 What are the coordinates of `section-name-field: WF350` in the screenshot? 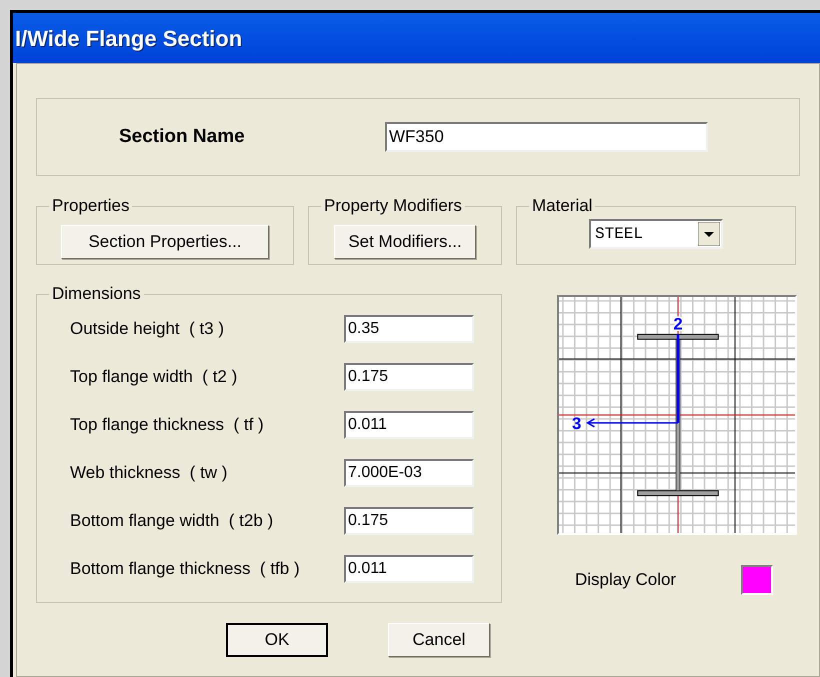 It's located at (546, 137).